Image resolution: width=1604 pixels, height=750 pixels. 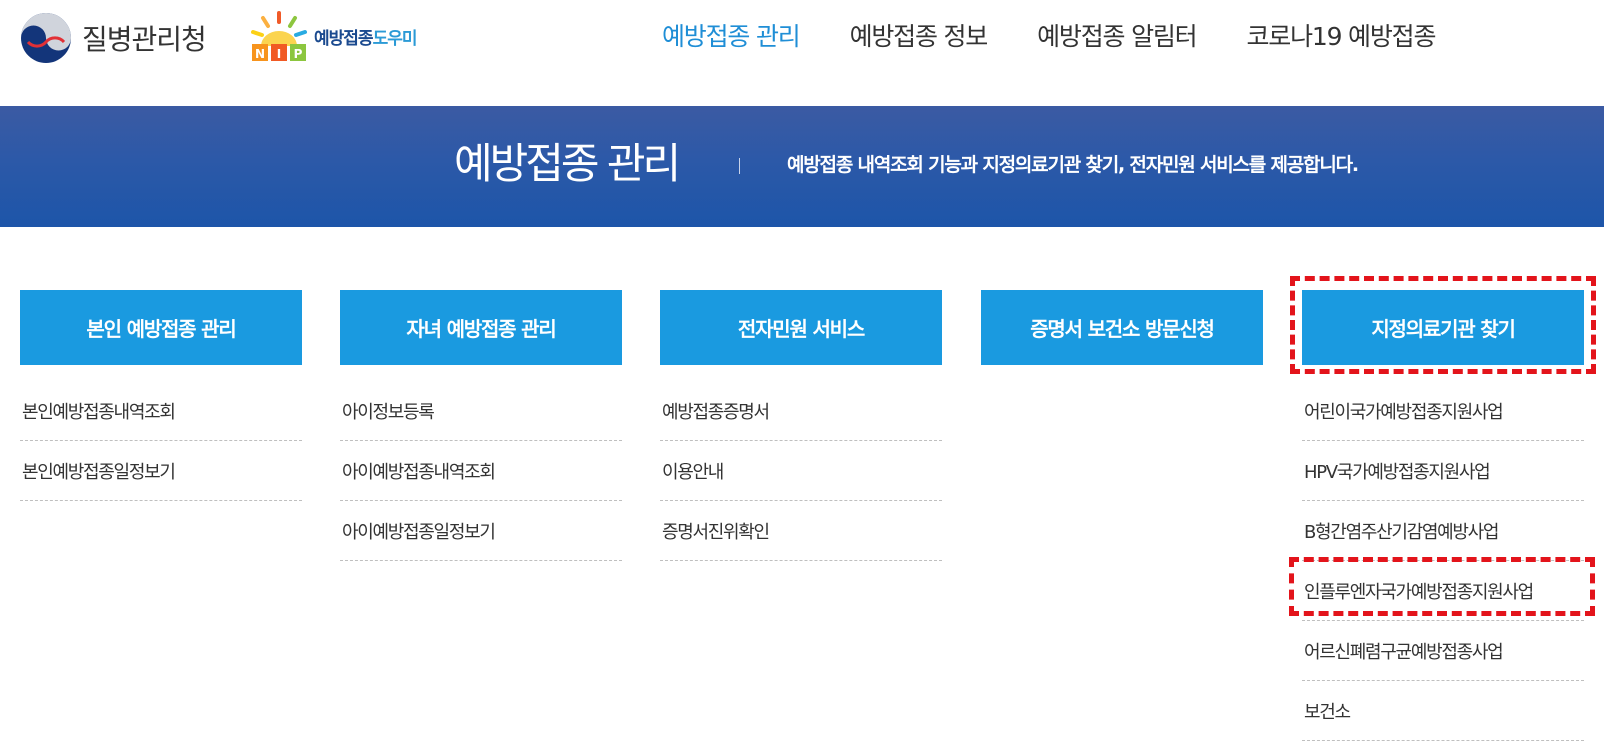 I want to click on nip-logo: N I P 예방접종도우미, so click(x=334, y=36).